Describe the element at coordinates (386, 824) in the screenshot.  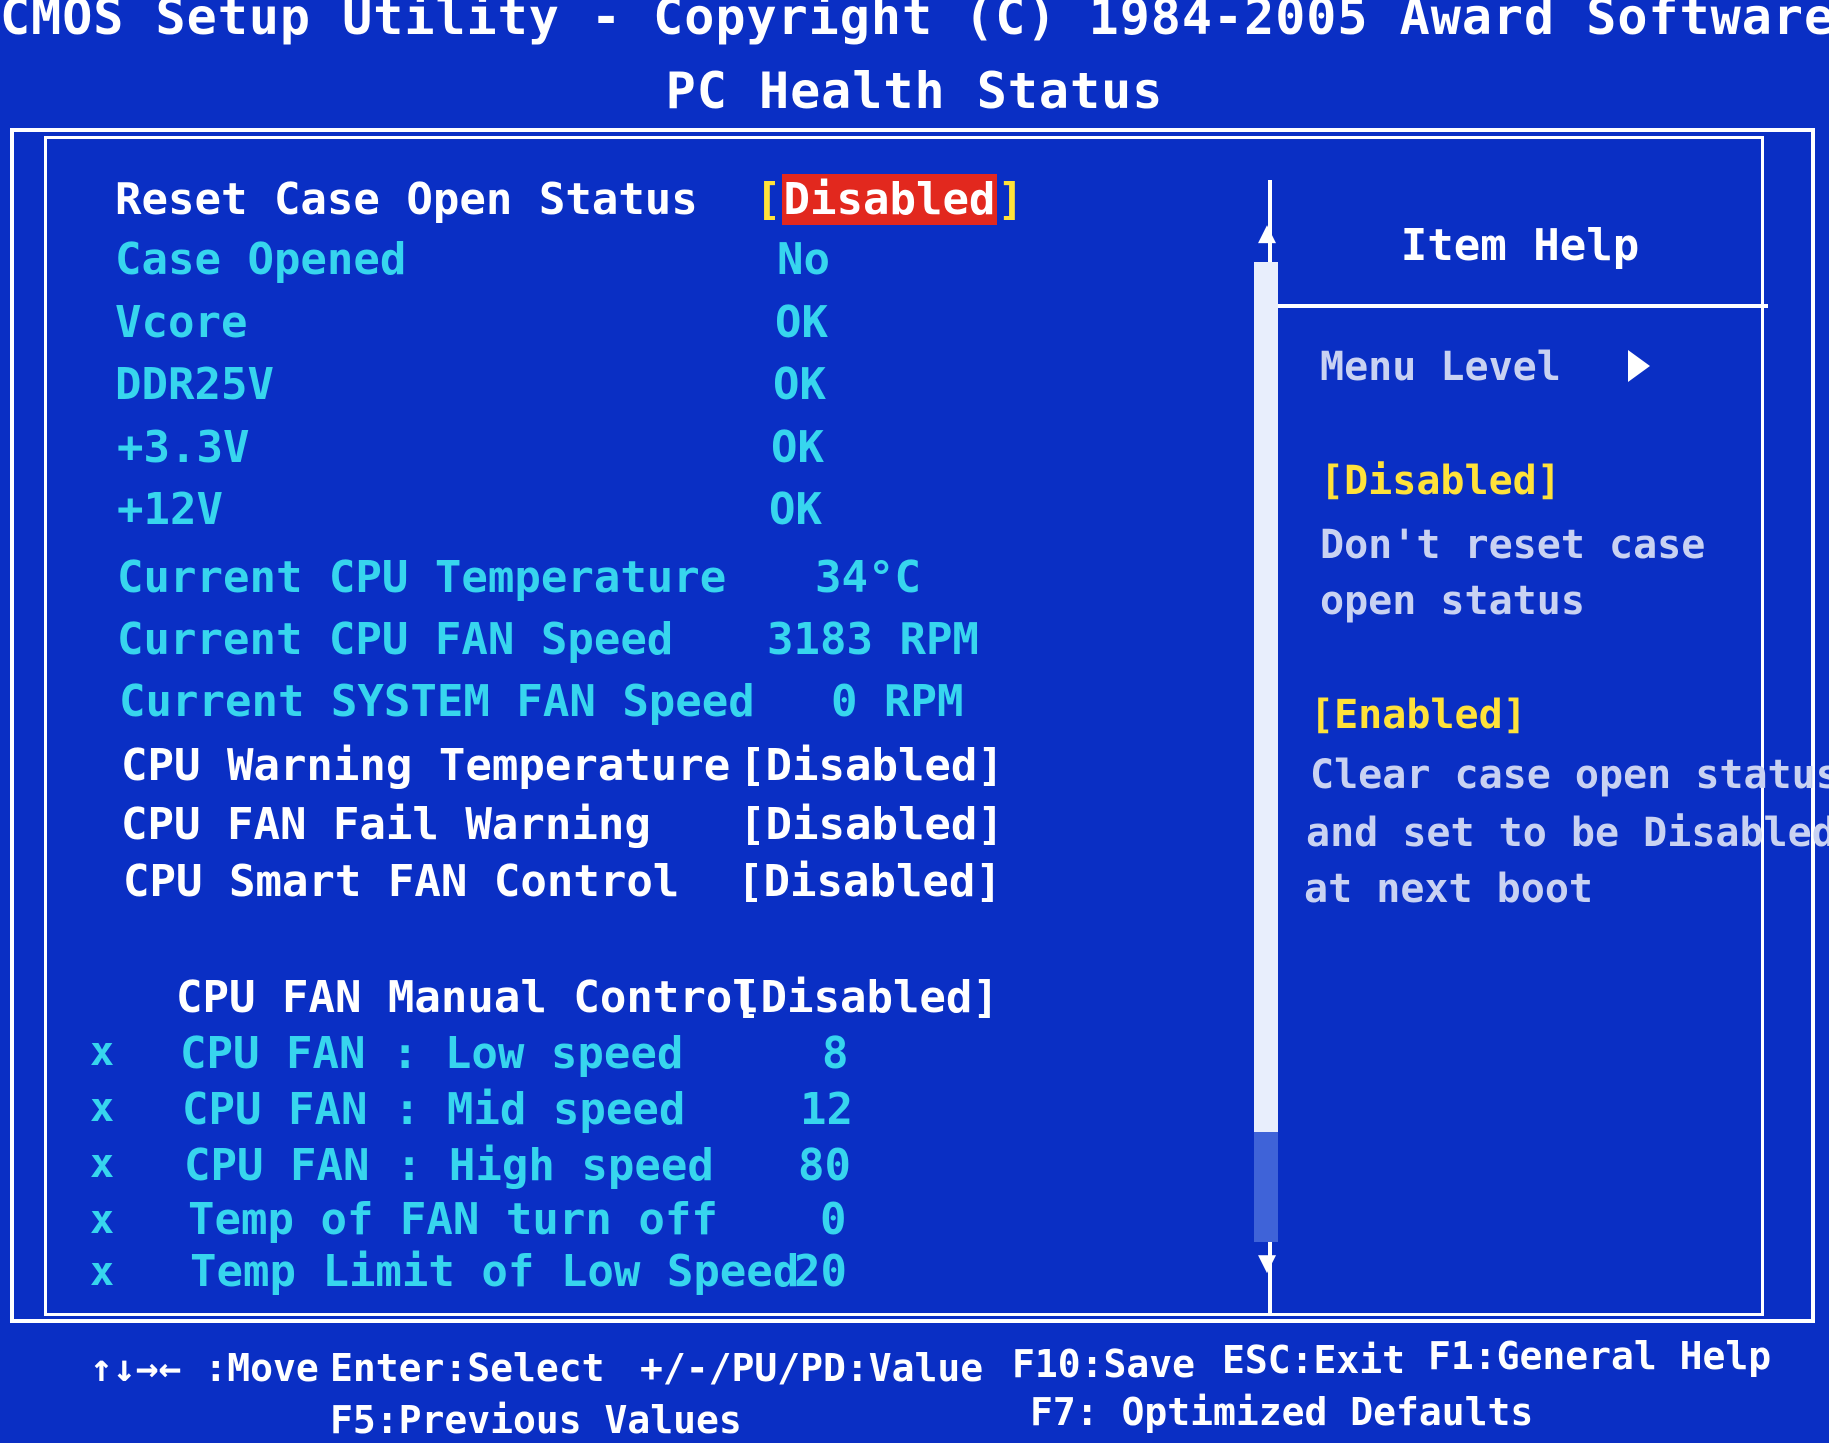
I see `setting-label: CPU FAN Fail Warning` at that location.